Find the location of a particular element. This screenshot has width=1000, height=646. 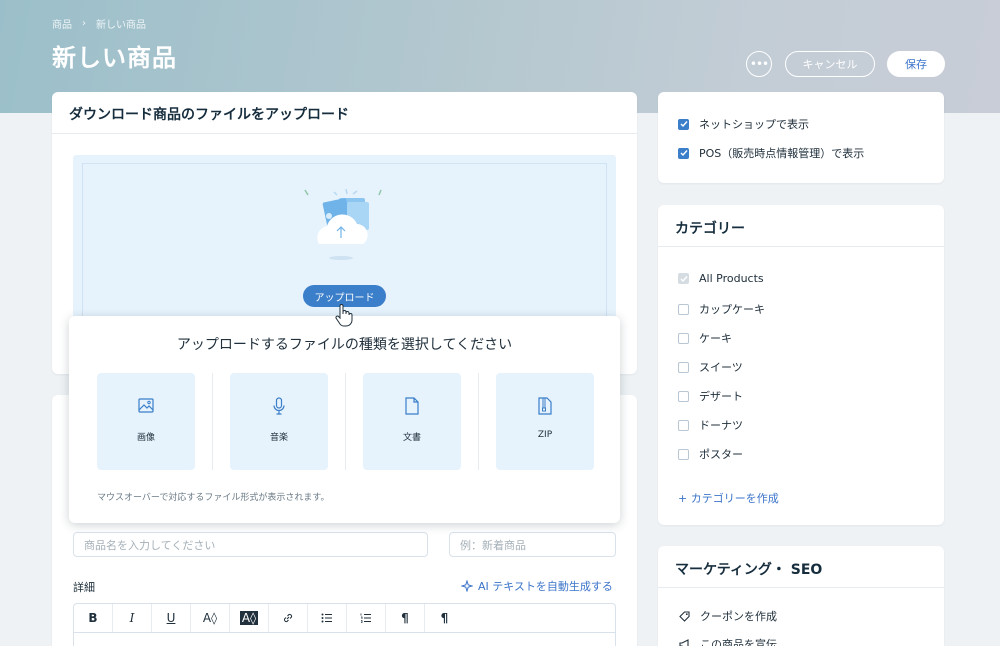

coupon-icon is located at coordinates (684, 616).